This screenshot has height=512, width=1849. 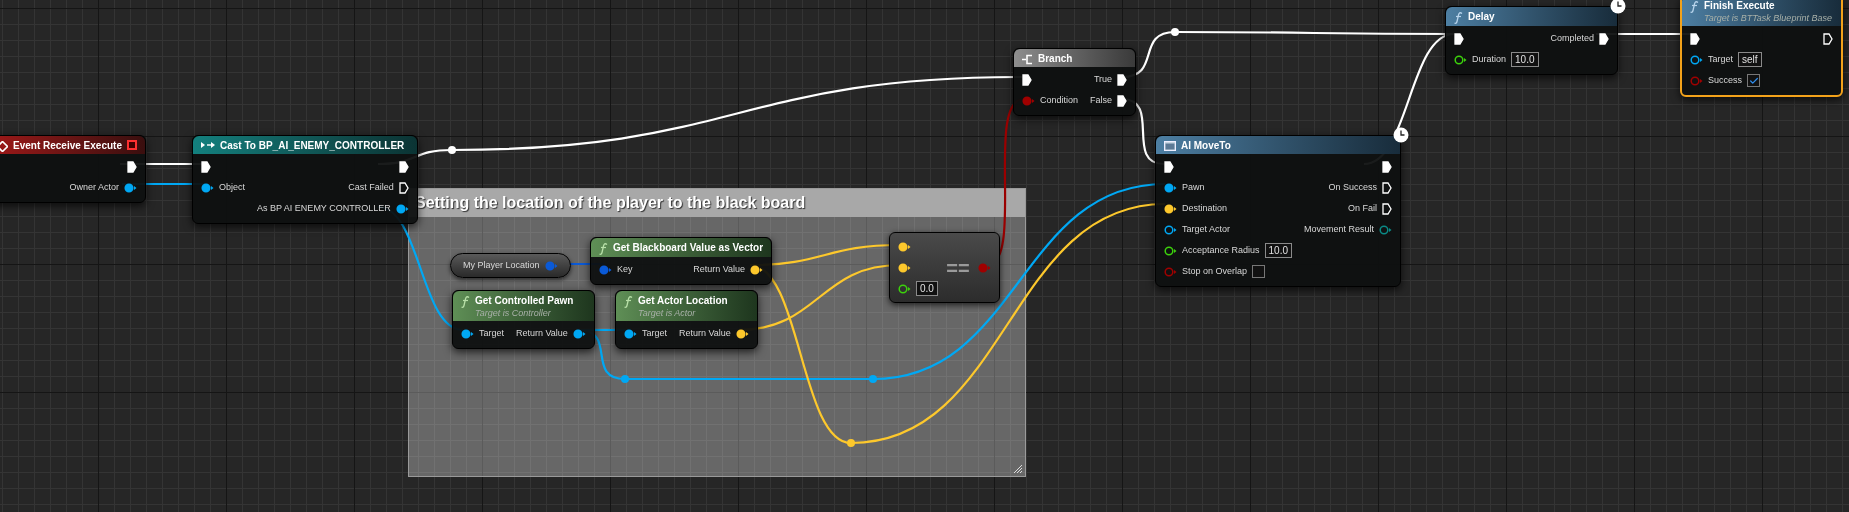 What do you see at coordinates (1339, 229) in the screenshot?
I see `pin-label: Movement Result` at bounding box center [1339, 229].